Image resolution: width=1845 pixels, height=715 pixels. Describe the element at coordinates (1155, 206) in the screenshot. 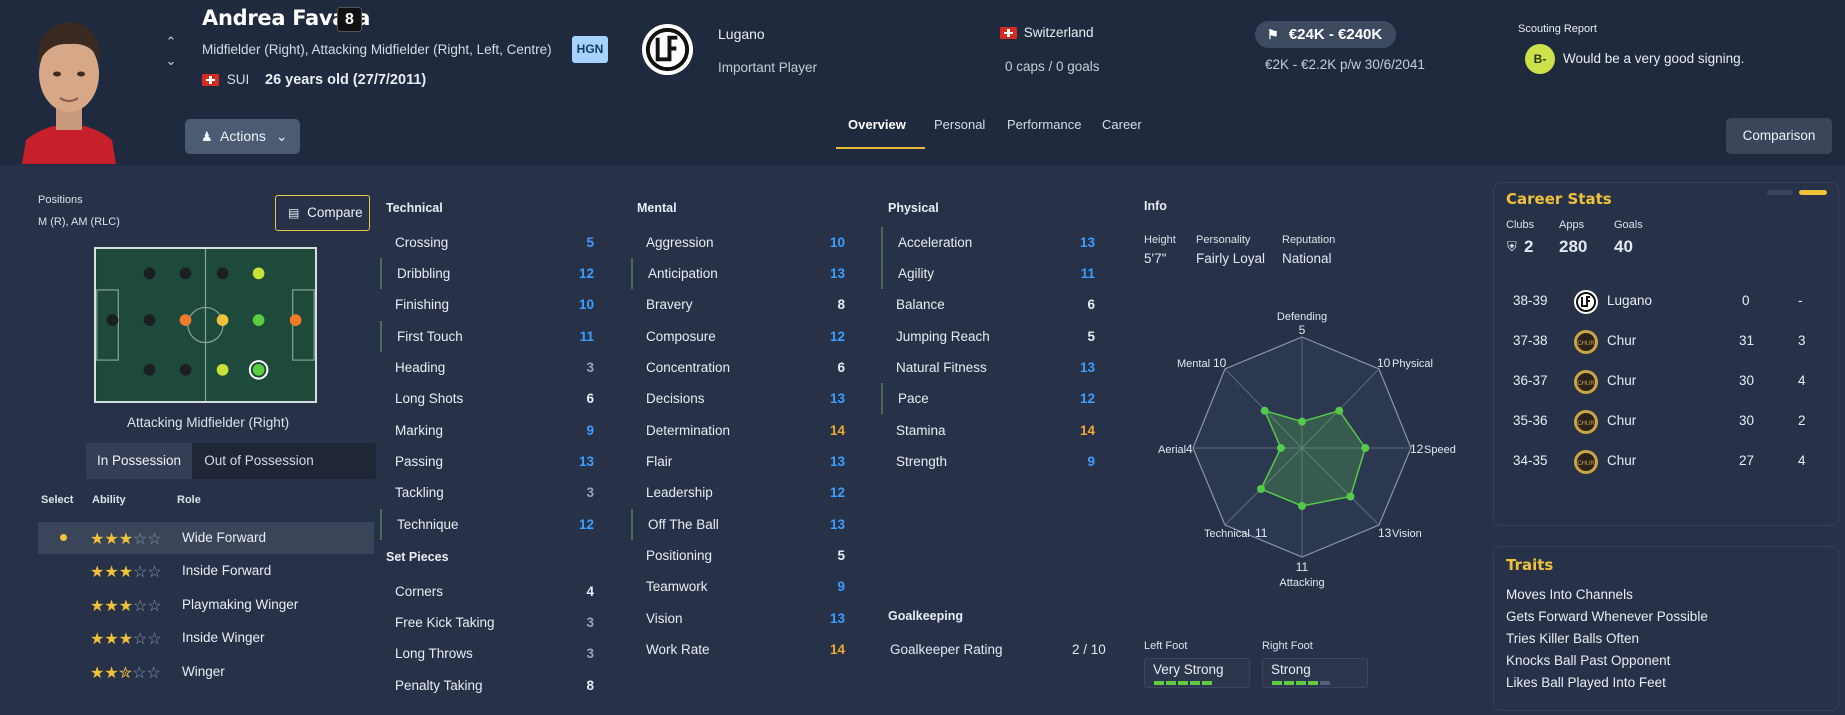

I see `info-title: Info` at that location.